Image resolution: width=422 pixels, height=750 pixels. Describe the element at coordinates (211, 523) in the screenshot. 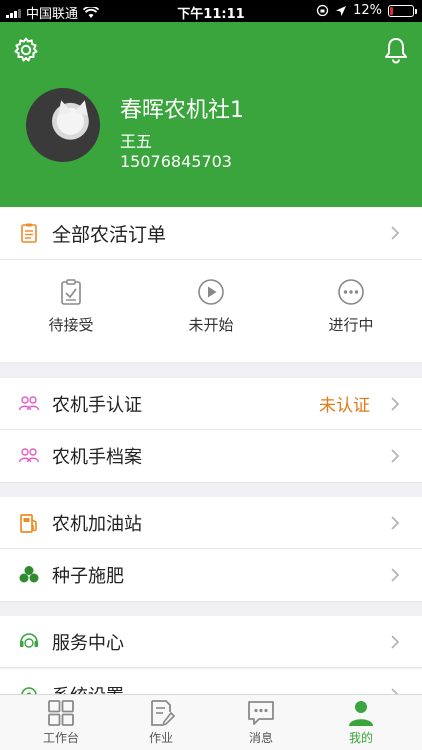

I see `gas-station-row: 农机加油站` at that location.